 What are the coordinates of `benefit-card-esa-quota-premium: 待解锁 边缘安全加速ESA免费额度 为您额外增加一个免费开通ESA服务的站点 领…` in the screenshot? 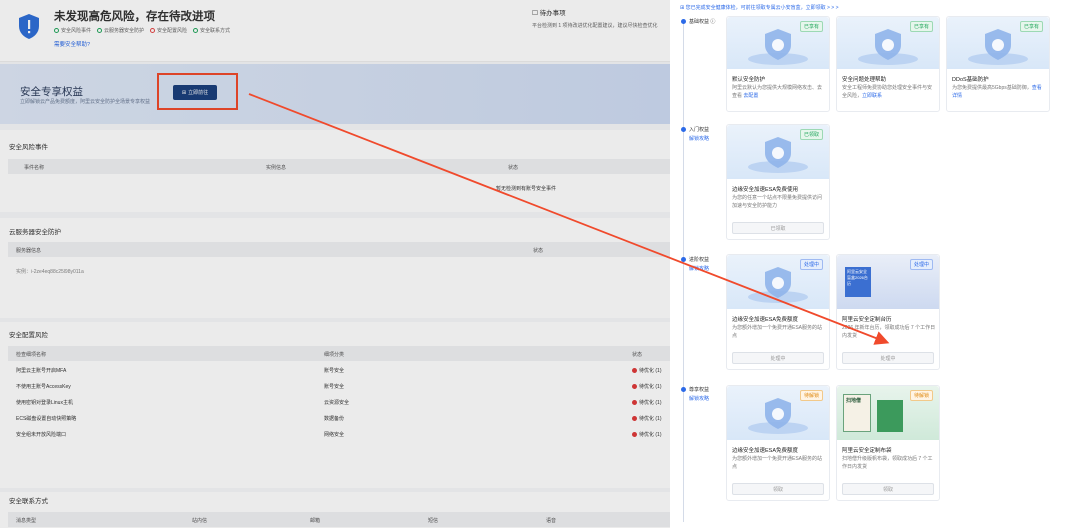 It's located at (778, 443).